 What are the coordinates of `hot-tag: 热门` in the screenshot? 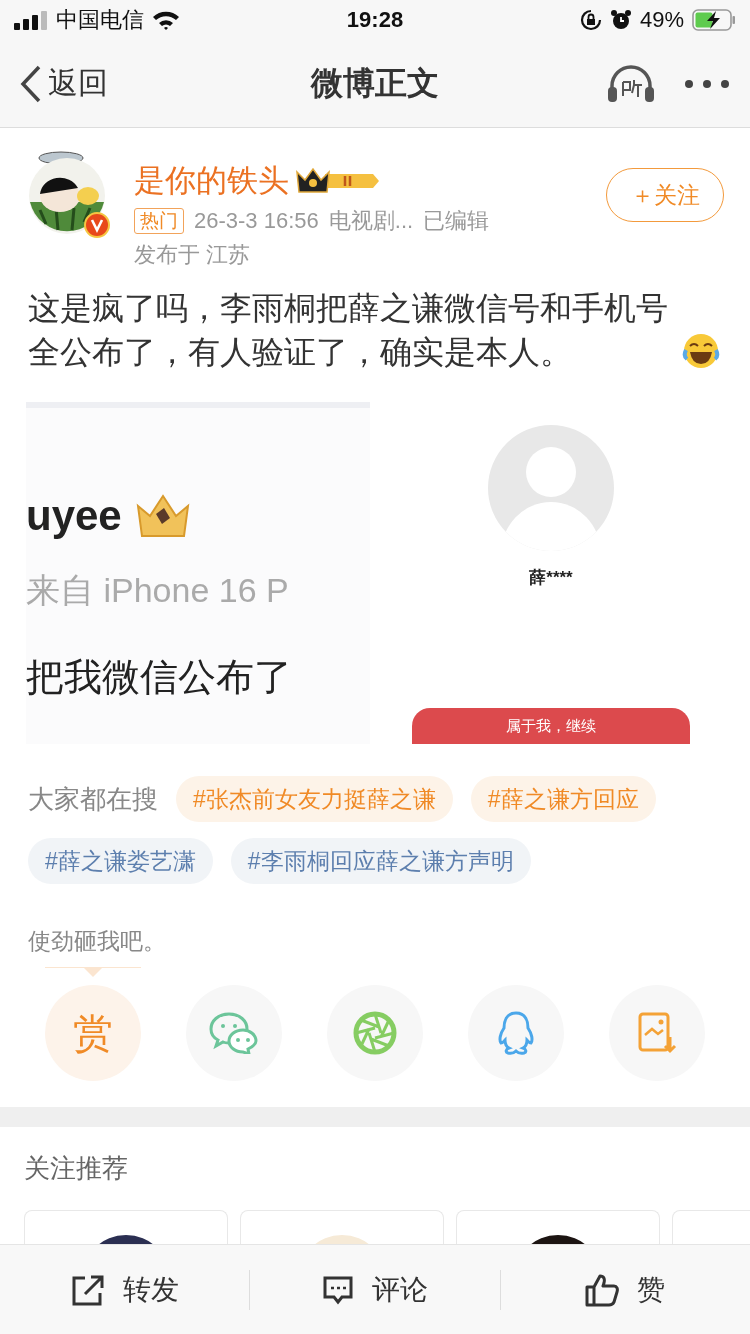 It's located at (159, 221).